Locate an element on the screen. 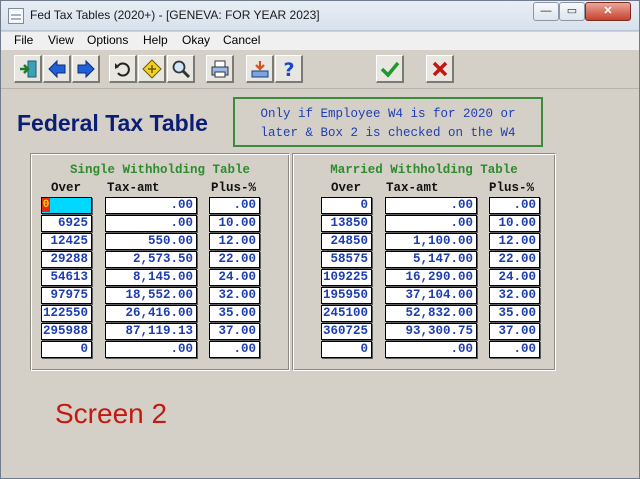  print-icon is located at coordinates (219, 68).